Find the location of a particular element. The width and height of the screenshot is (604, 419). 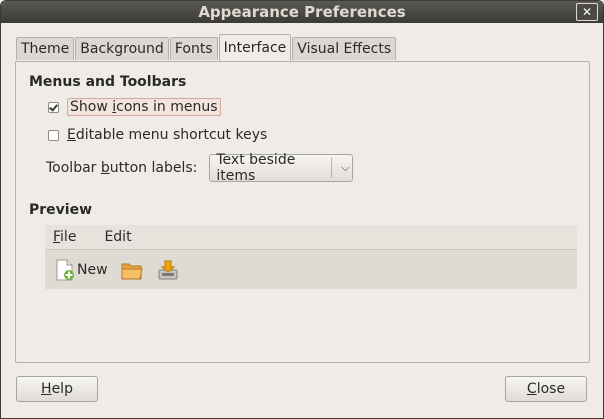

close-icon: ✕ is located at coordinates (587, 12).